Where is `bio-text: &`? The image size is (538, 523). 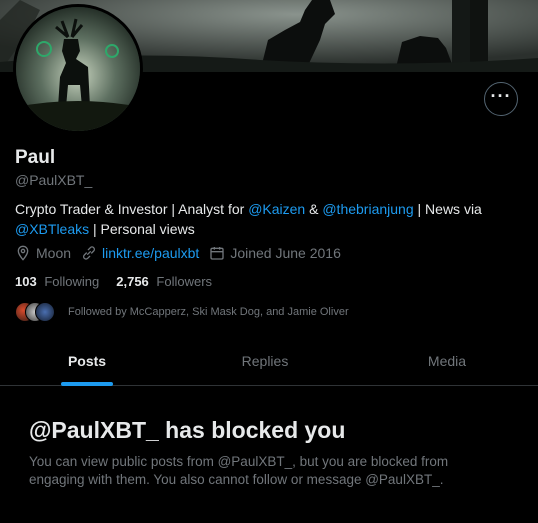 bio-text: & is located at coordinates (314, 209).